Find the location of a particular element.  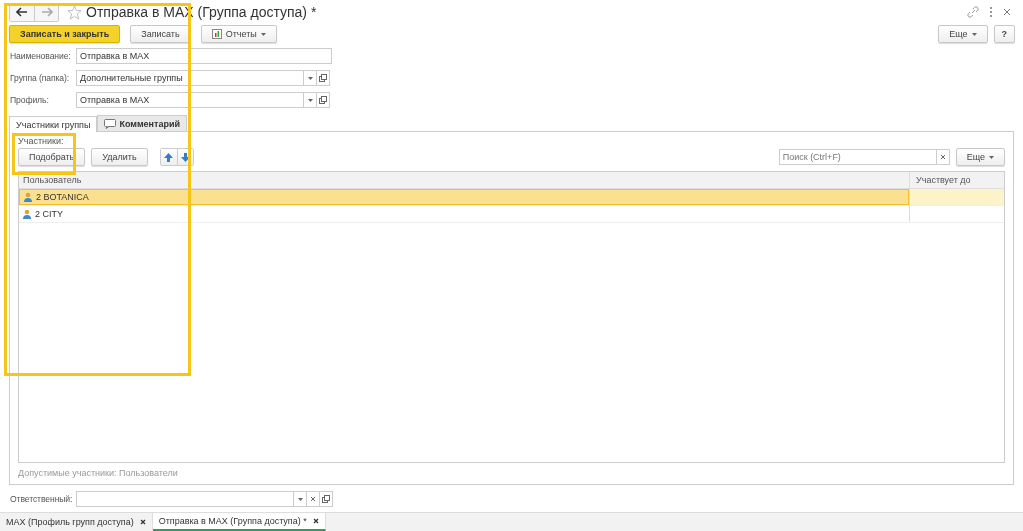

more-icon is located at coordinates (991, 12).